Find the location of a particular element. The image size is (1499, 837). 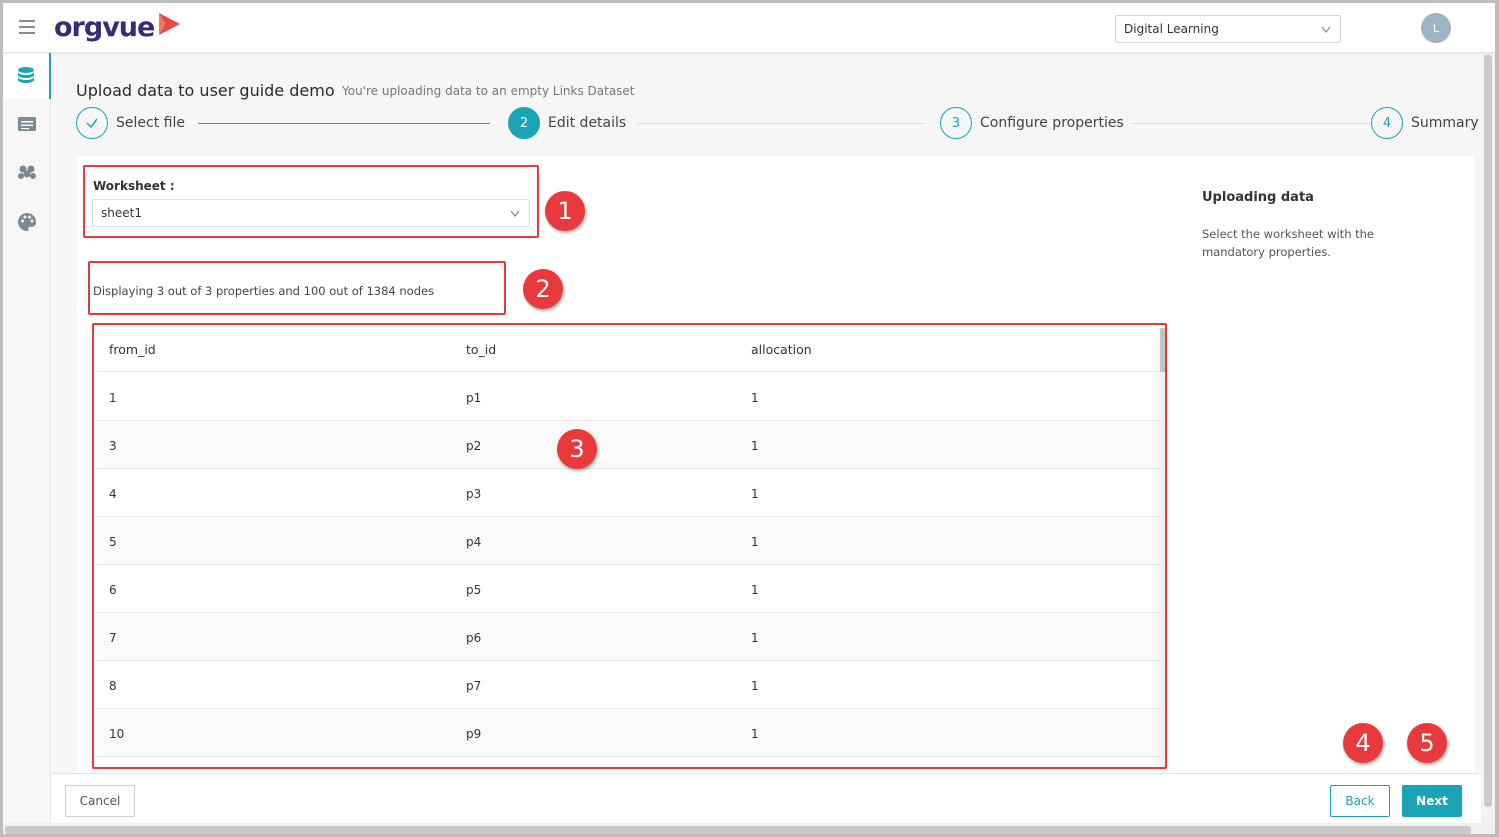

annotation-badge: 3 is located at coordinates (577, 449).